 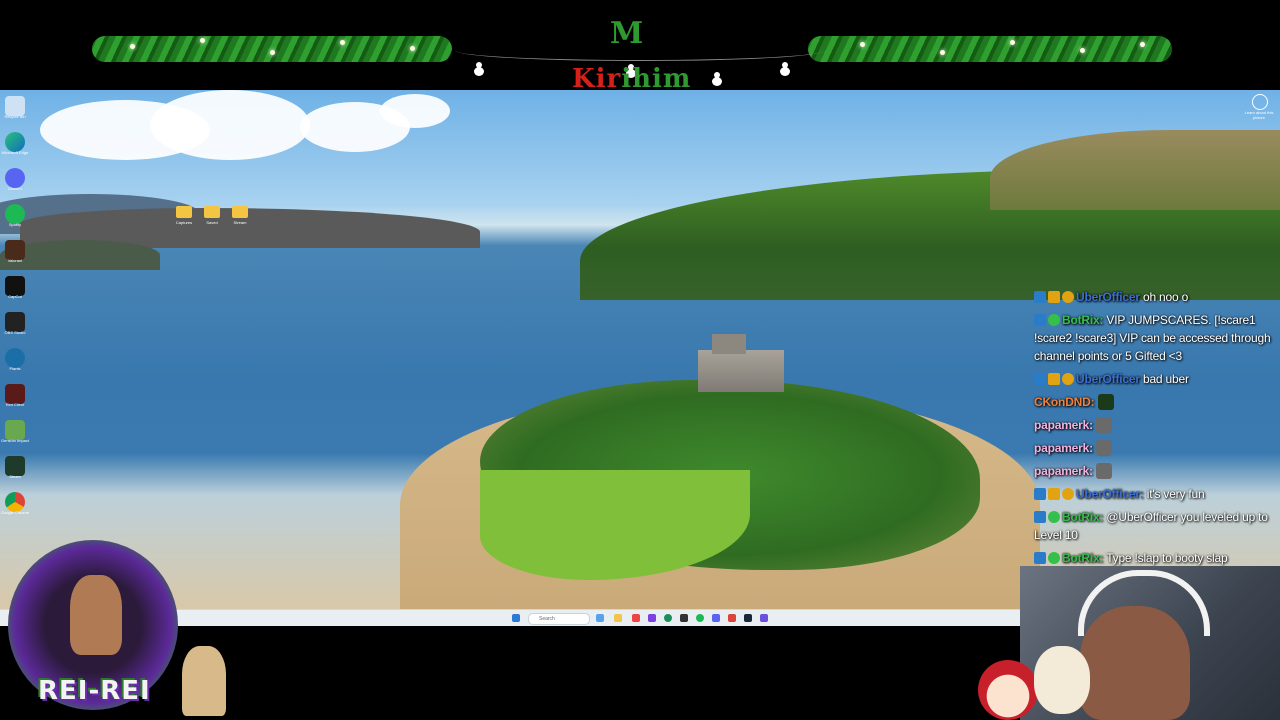 What do you see at coordinates (15, 152) in the screenshot?
I see `desktop-icon-label: Microsoft Edge` at bounding box center [15, 152].